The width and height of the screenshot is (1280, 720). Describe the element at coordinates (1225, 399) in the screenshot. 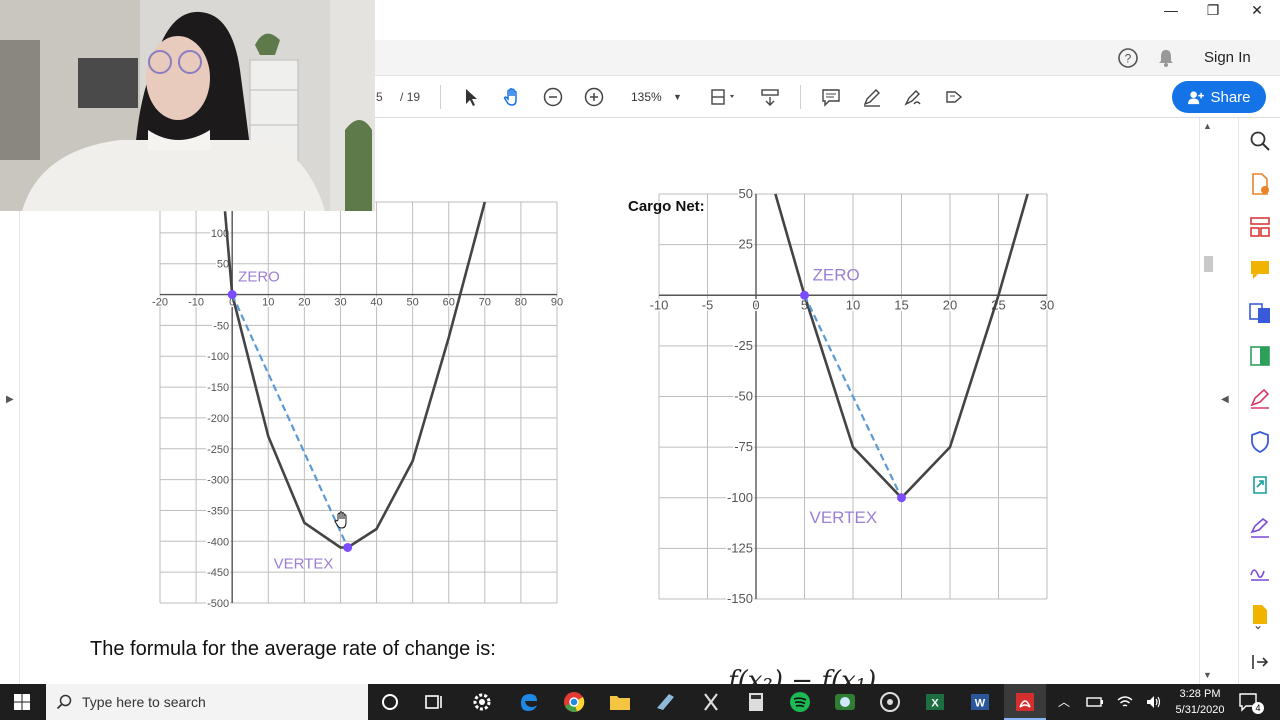

I see `collapse-right-panel-icon: ◀` at that location.